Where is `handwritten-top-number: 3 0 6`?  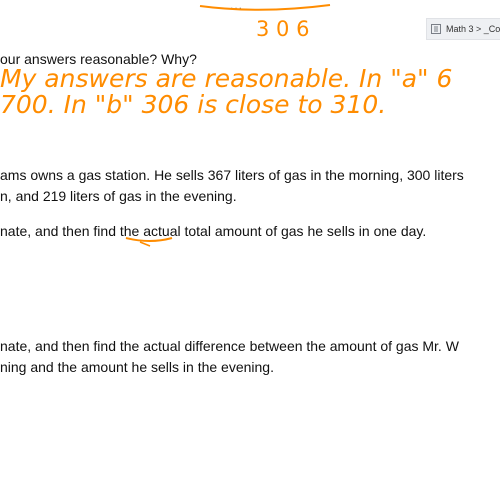
handwritten-top-number: 3 0 6 is located at coordinates (283, 29).